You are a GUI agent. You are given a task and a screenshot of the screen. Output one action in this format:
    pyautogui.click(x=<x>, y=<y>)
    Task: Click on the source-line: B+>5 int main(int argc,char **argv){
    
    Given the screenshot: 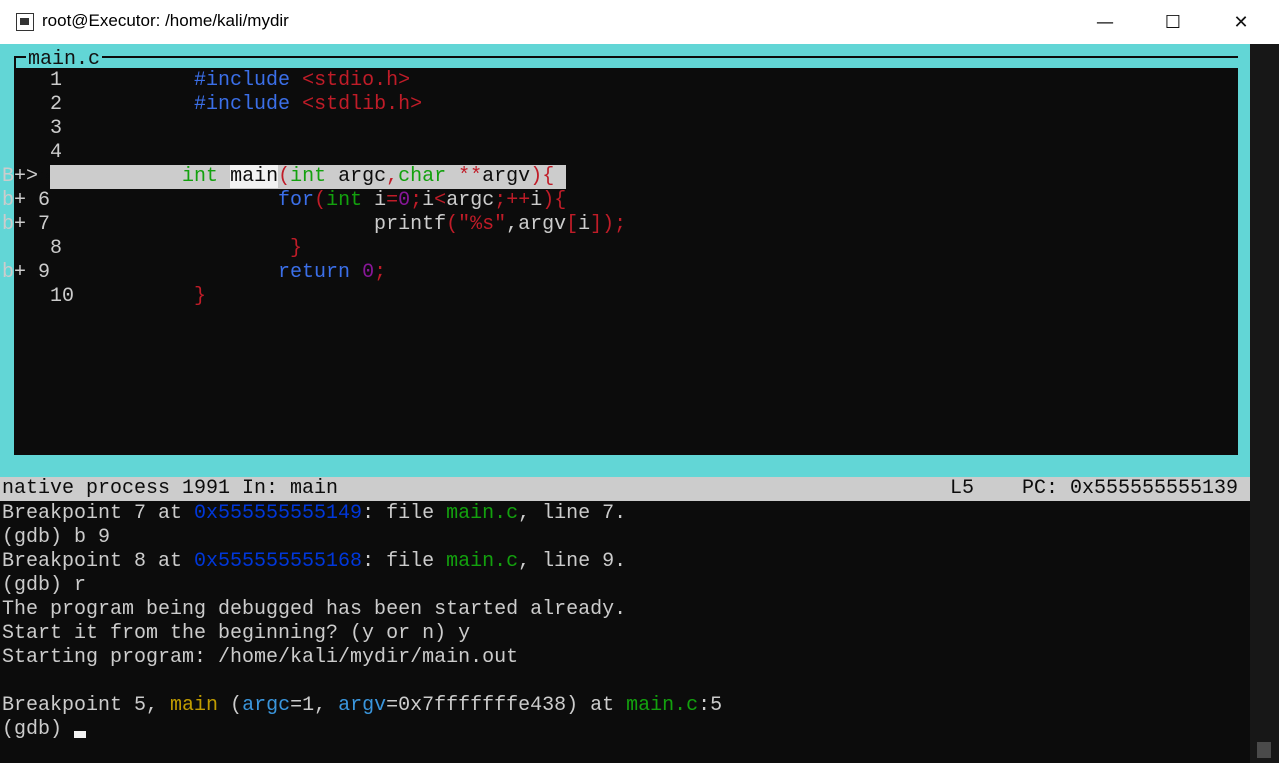 What is the action you would take?
    pyautogui.click(x=278, y=177)
    